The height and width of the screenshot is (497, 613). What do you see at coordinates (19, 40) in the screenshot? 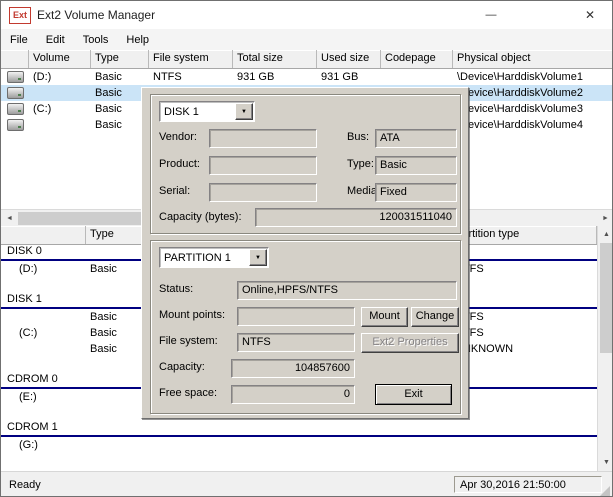
I see `menu-file: File` at bounding box center [19, 40].